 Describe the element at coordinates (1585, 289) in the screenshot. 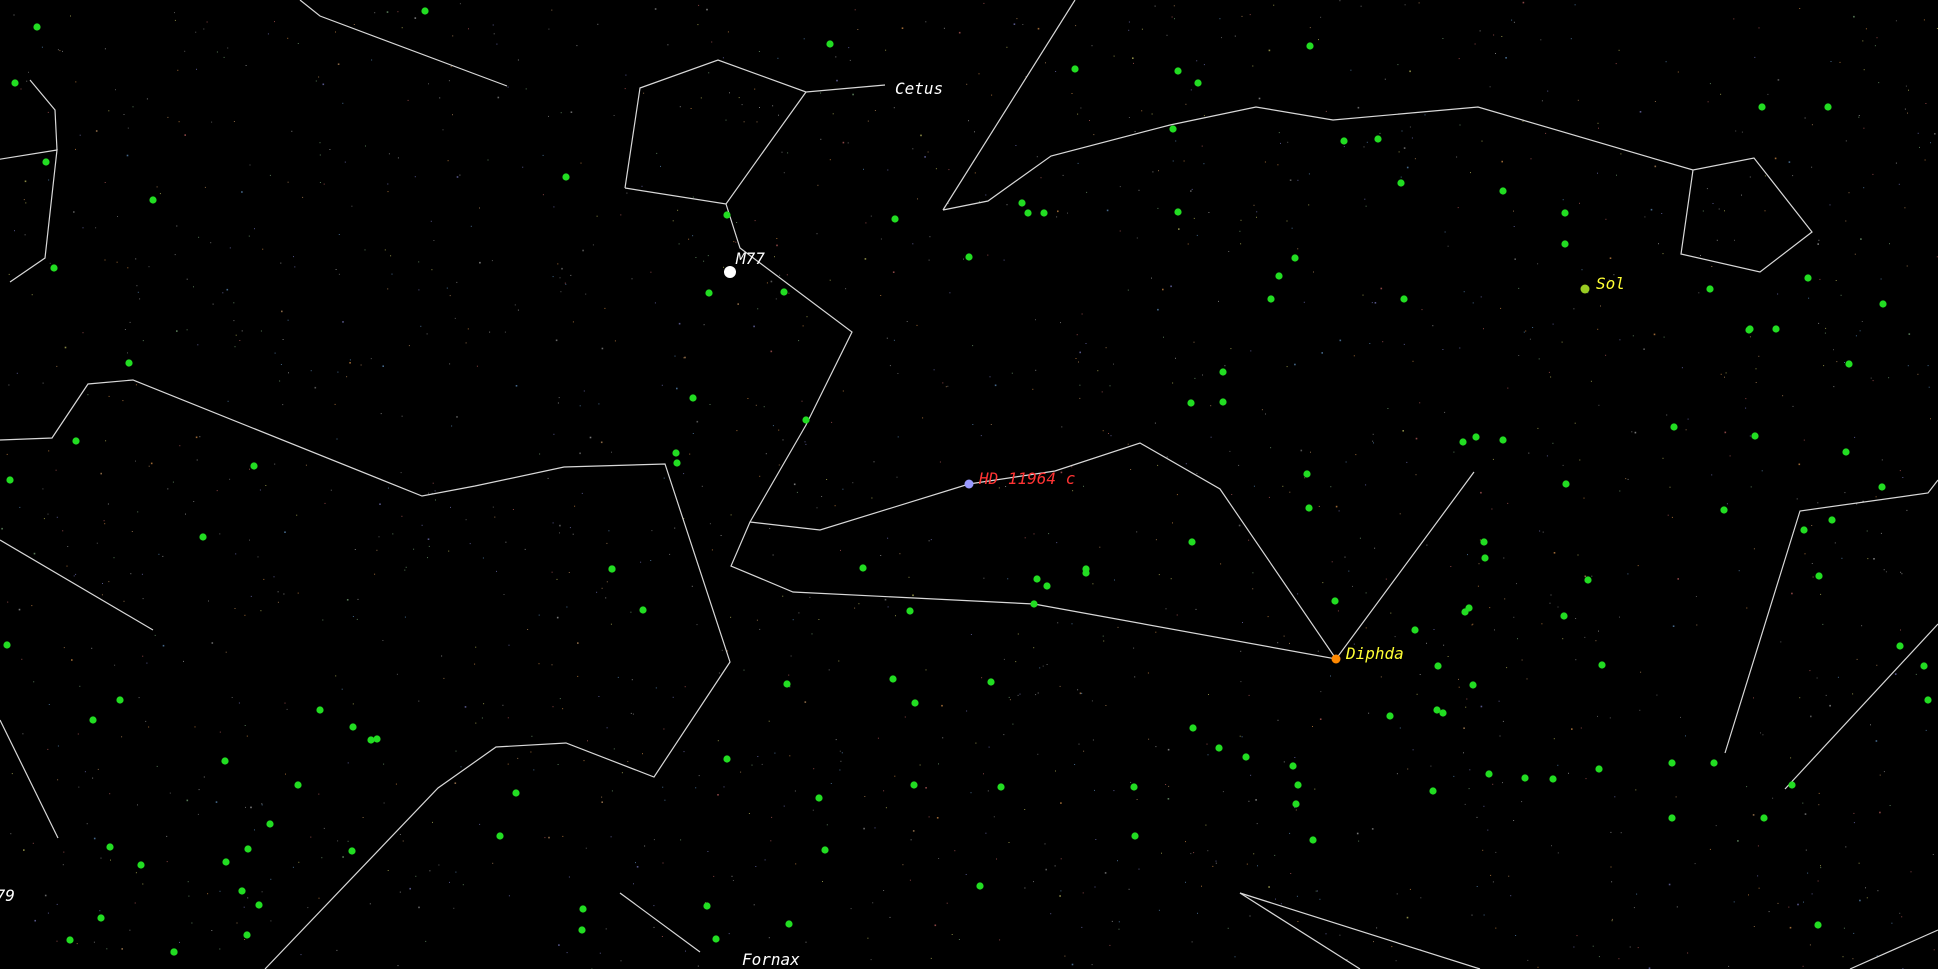

I see `sol-marker` at that location.